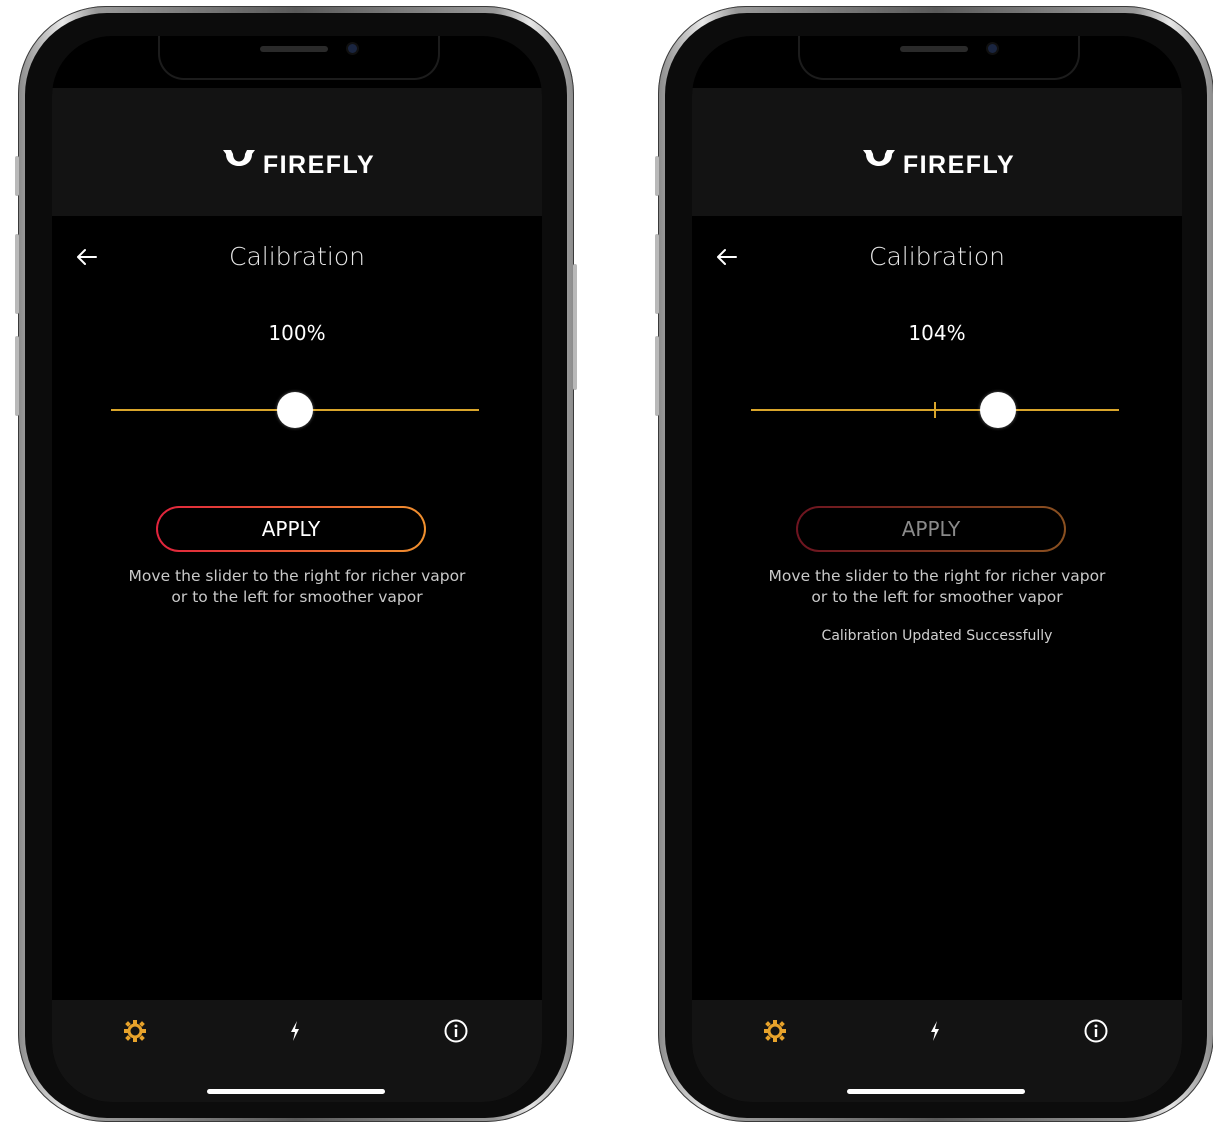 This screenshot has height=1122, width=1213. I want to click on success-message: Calibration Updated Successfully, so click(937, 636).